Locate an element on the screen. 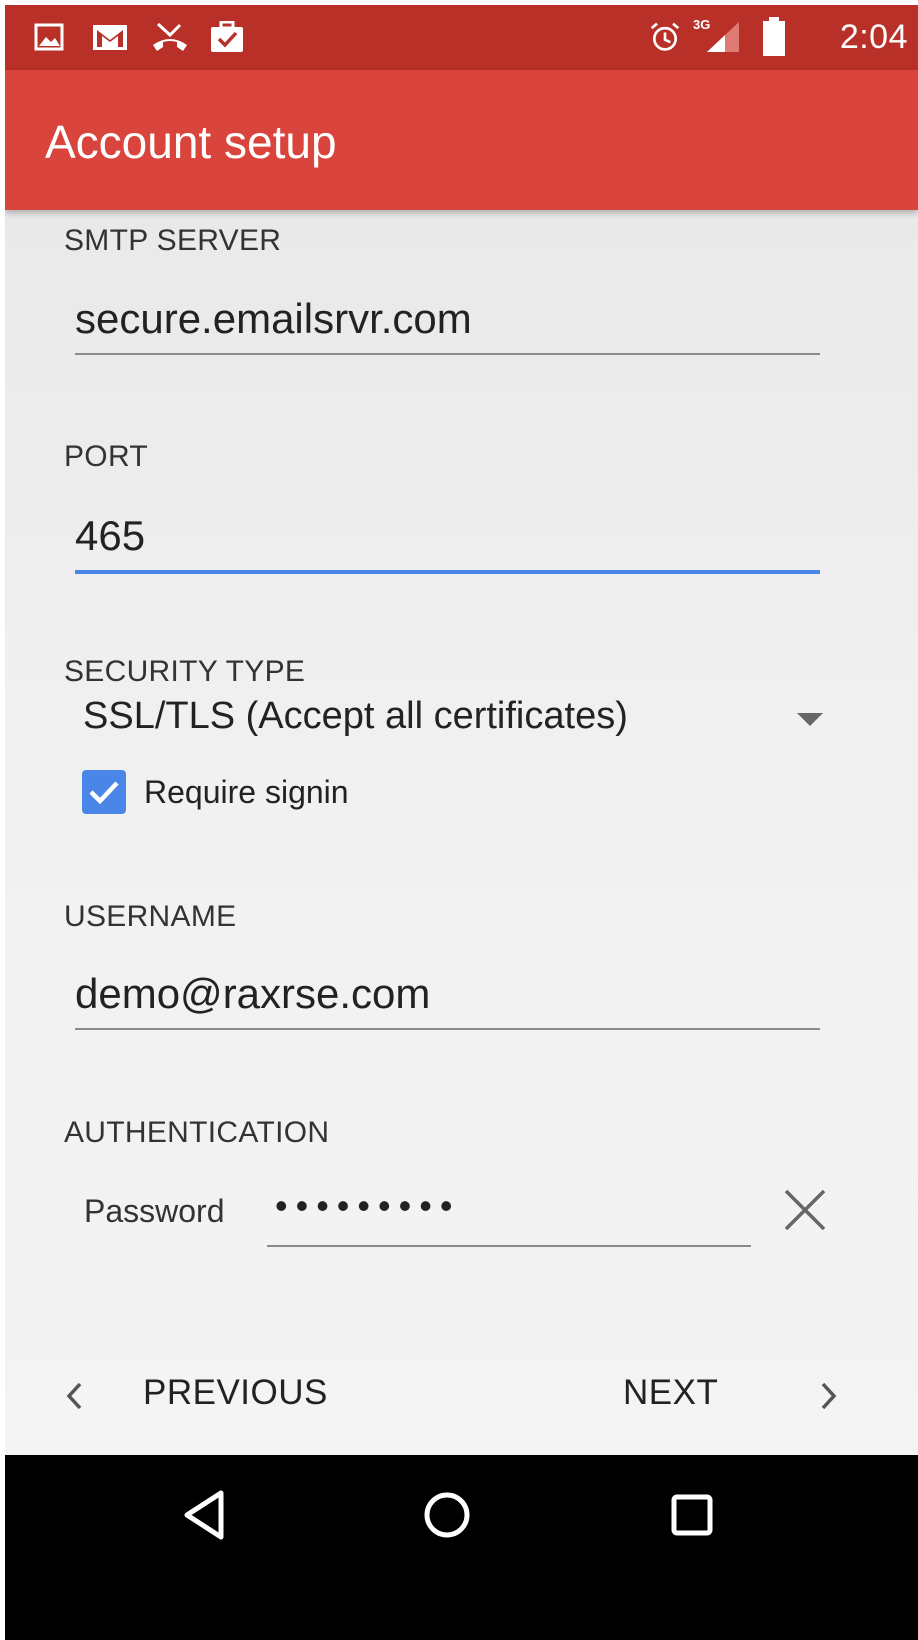 This screenshot has width=918, height=1640. previous-label: PREVIOUS is located at coordinates (235, 1392).